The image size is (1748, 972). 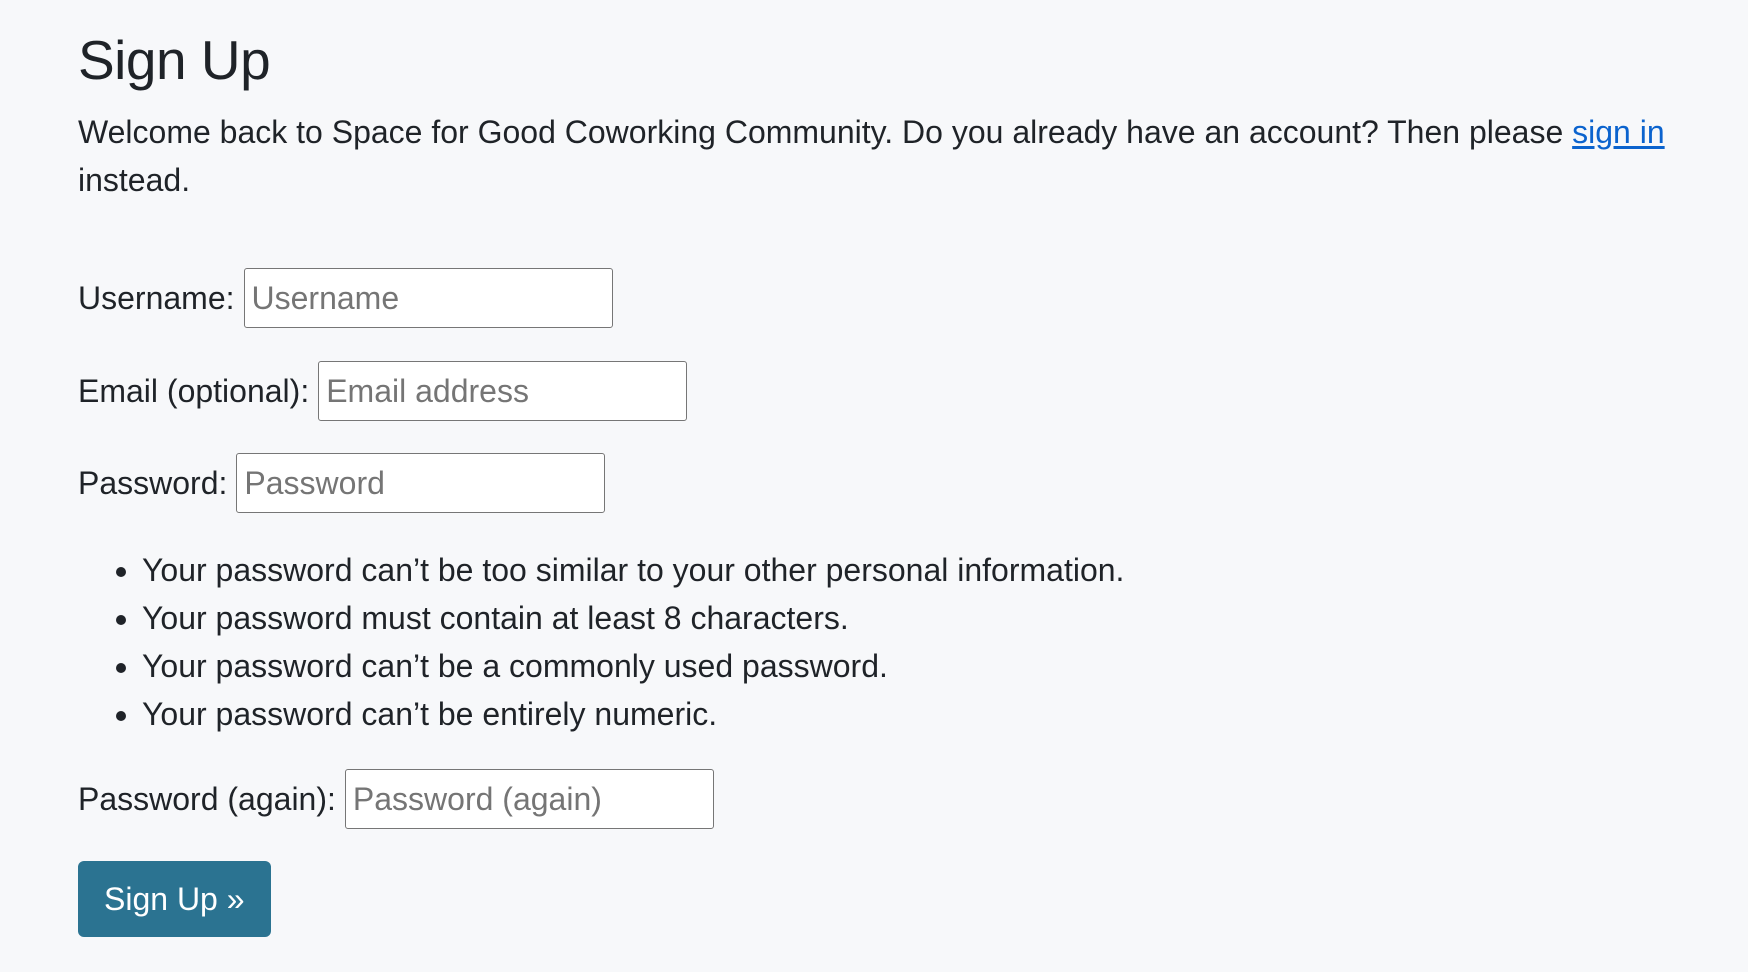 What do you see at coordinates (421, 483) in the screenshot?
I see `password-input` at bounding box center [421, 483].